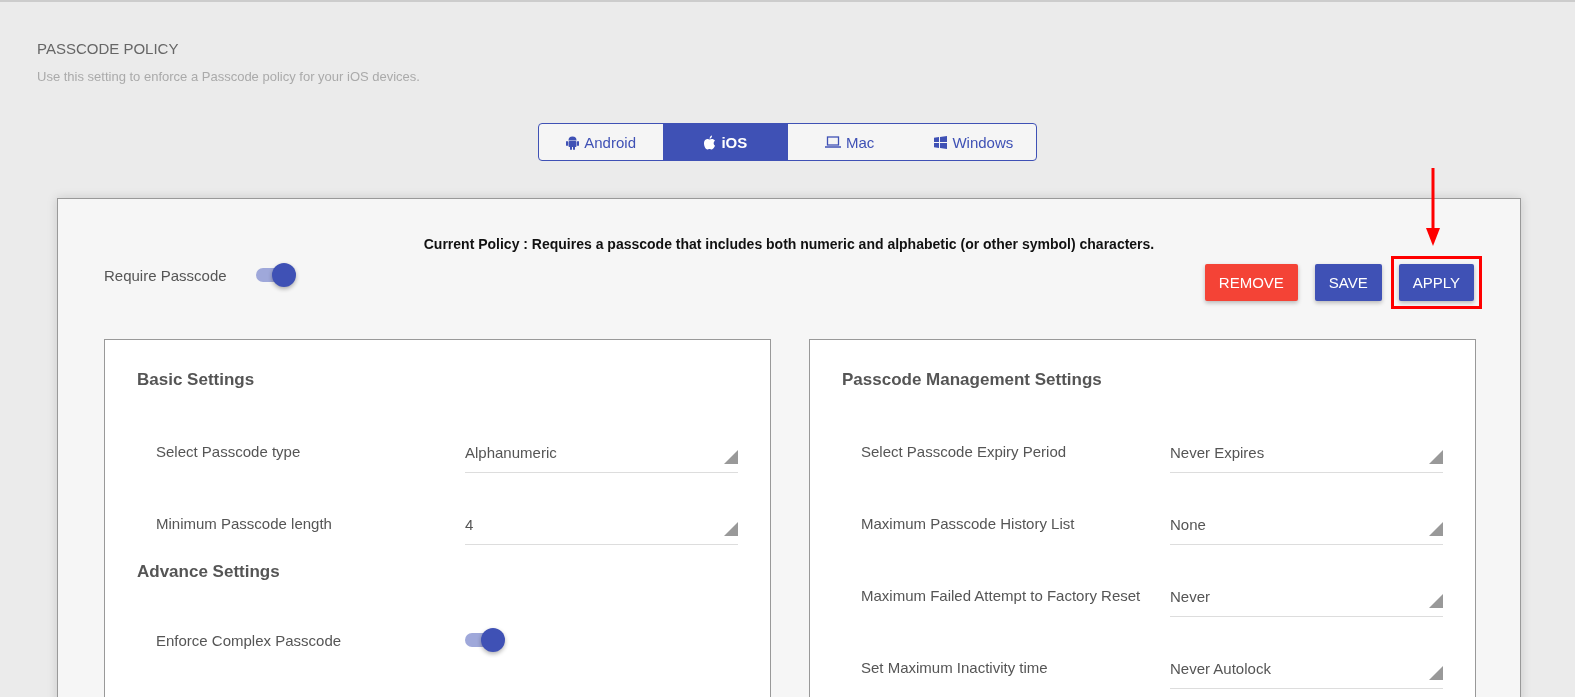 The image size is (1575, 697). I want to click on select-field: 4, so click(601, 528).